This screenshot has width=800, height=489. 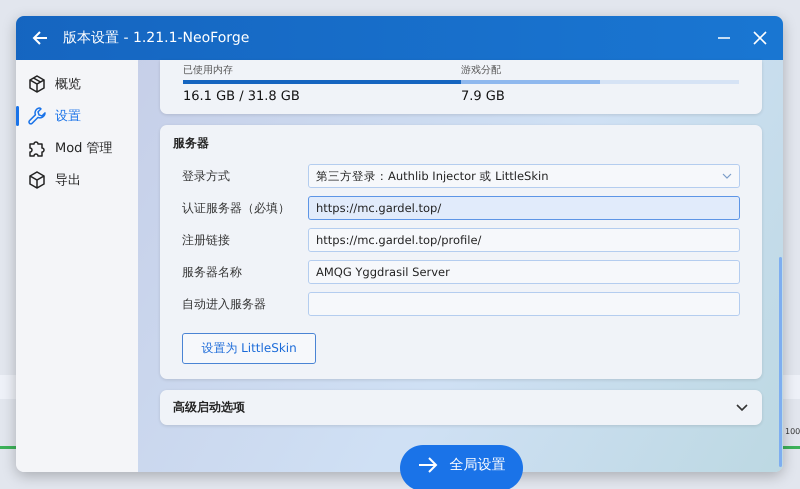 I want to click on input-field: AMQG Yggdrasil Server, so click(x=524, y=272).